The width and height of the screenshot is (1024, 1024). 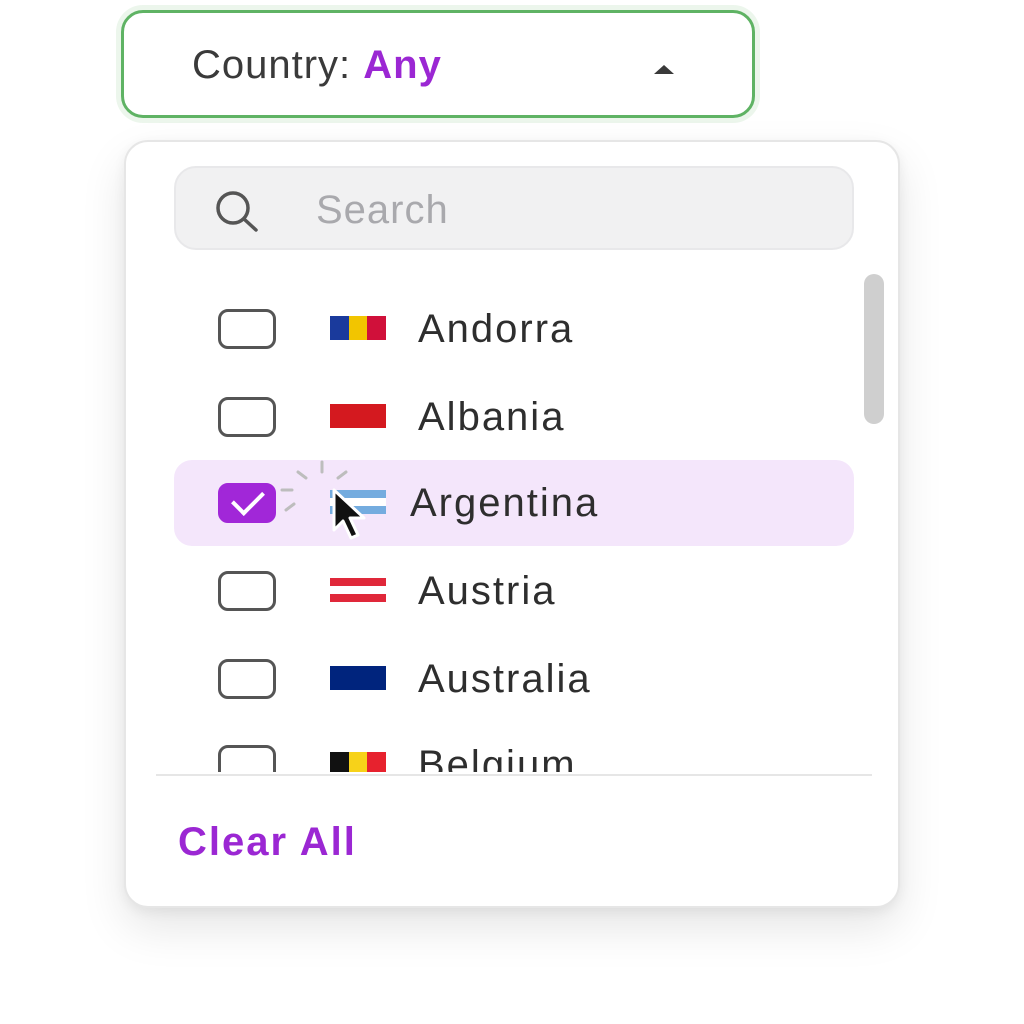 I want to click on country-name: Australia, so click(x=505, y=679).